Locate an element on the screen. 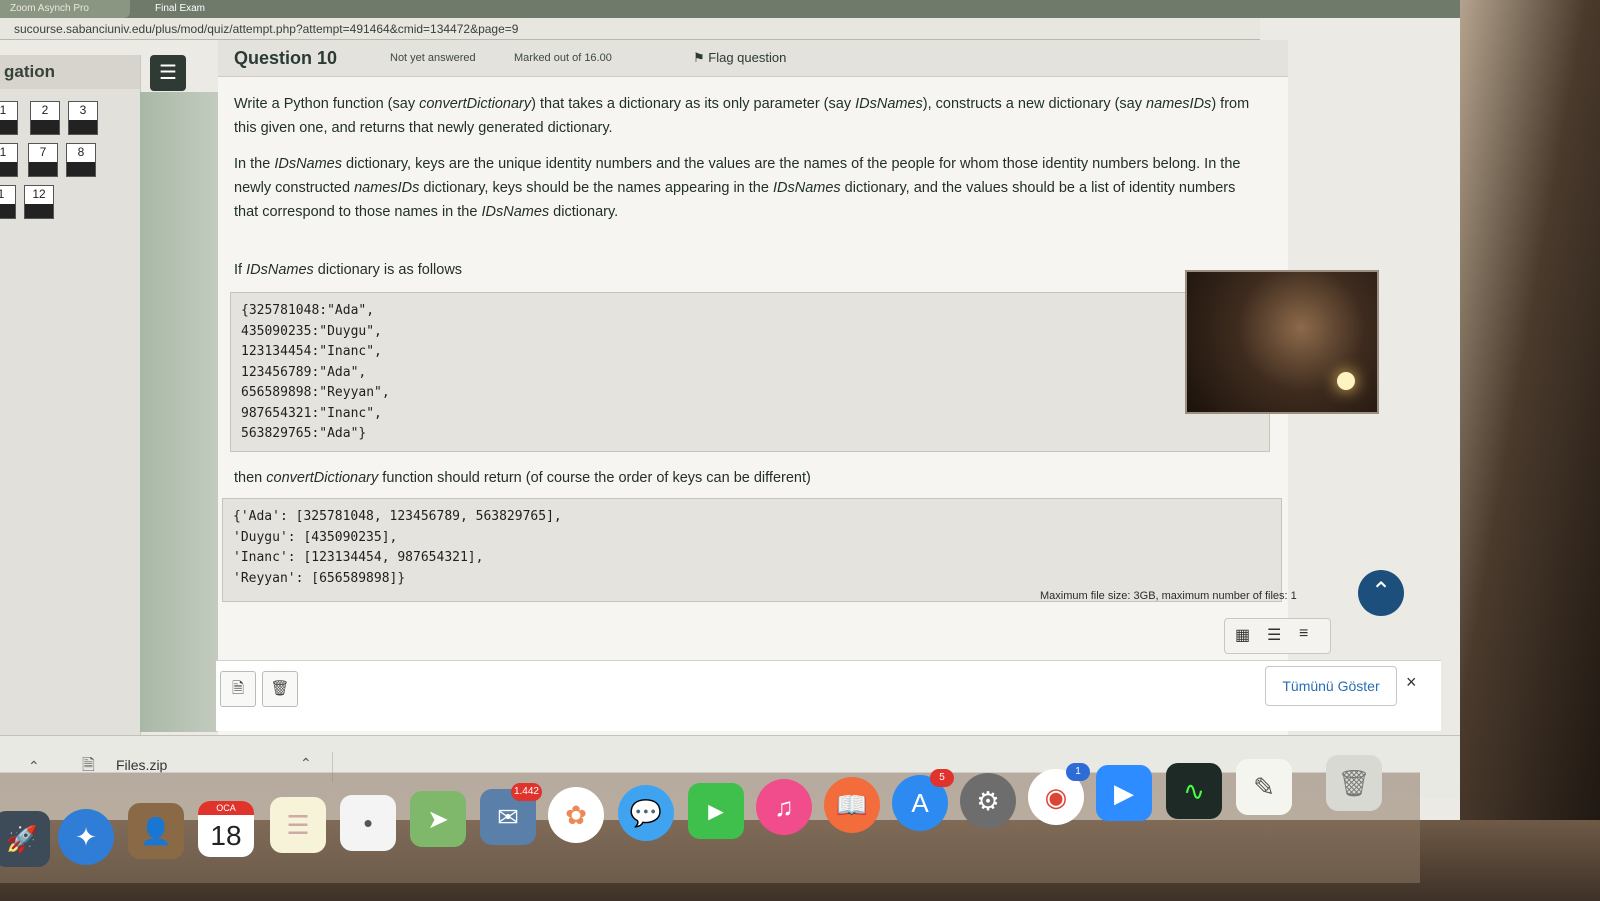 The image size is (1600, 901). flag-icon: ⚑ is located at coordinates (699, 57).